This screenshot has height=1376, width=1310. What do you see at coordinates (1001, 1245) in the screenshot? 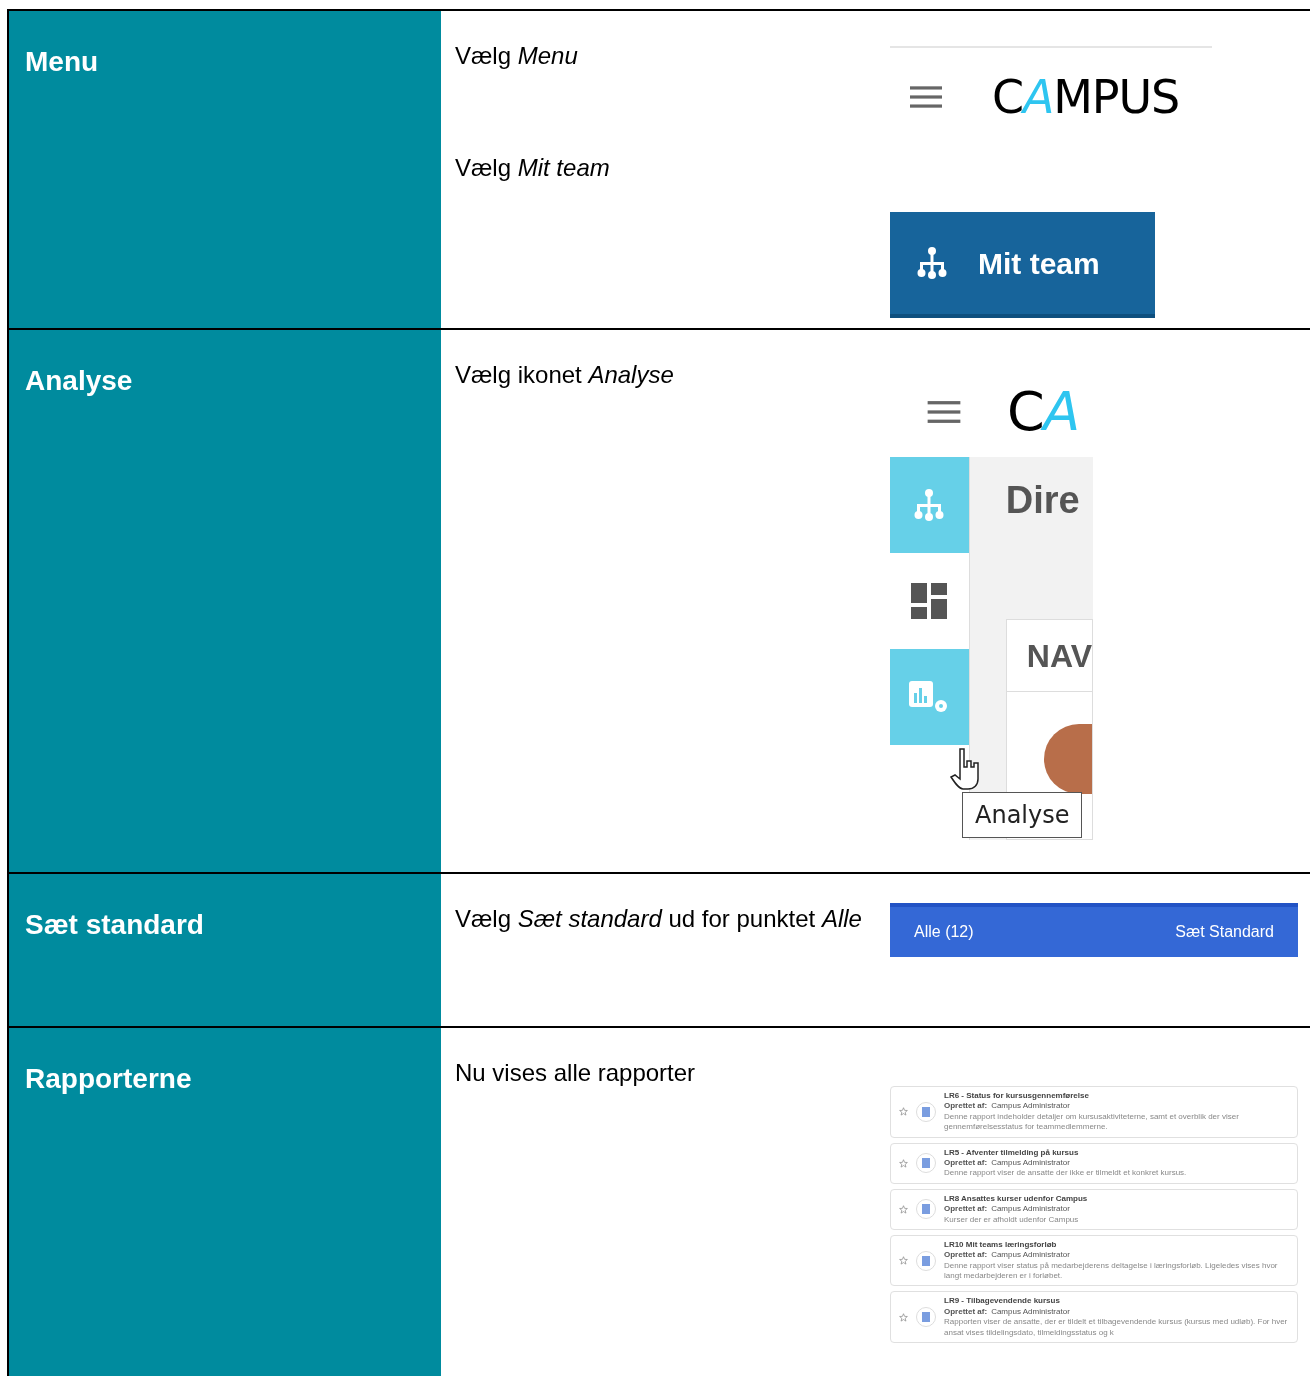
I see `report-title: LR10 Mit teams læringsforløb` at bounding box center [1001, 1245].